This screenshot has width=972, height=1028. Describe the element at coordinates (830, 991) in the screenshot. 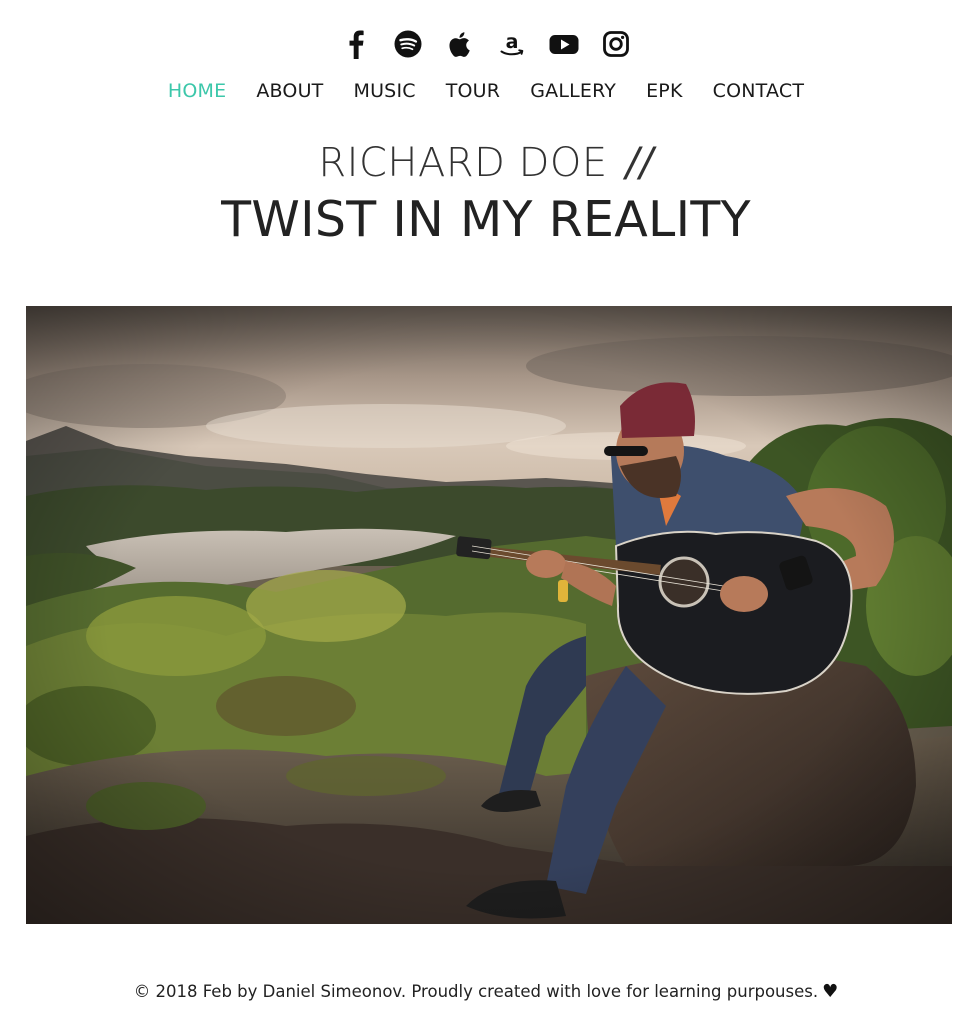

I see `heart-icon: ♥` at that location.